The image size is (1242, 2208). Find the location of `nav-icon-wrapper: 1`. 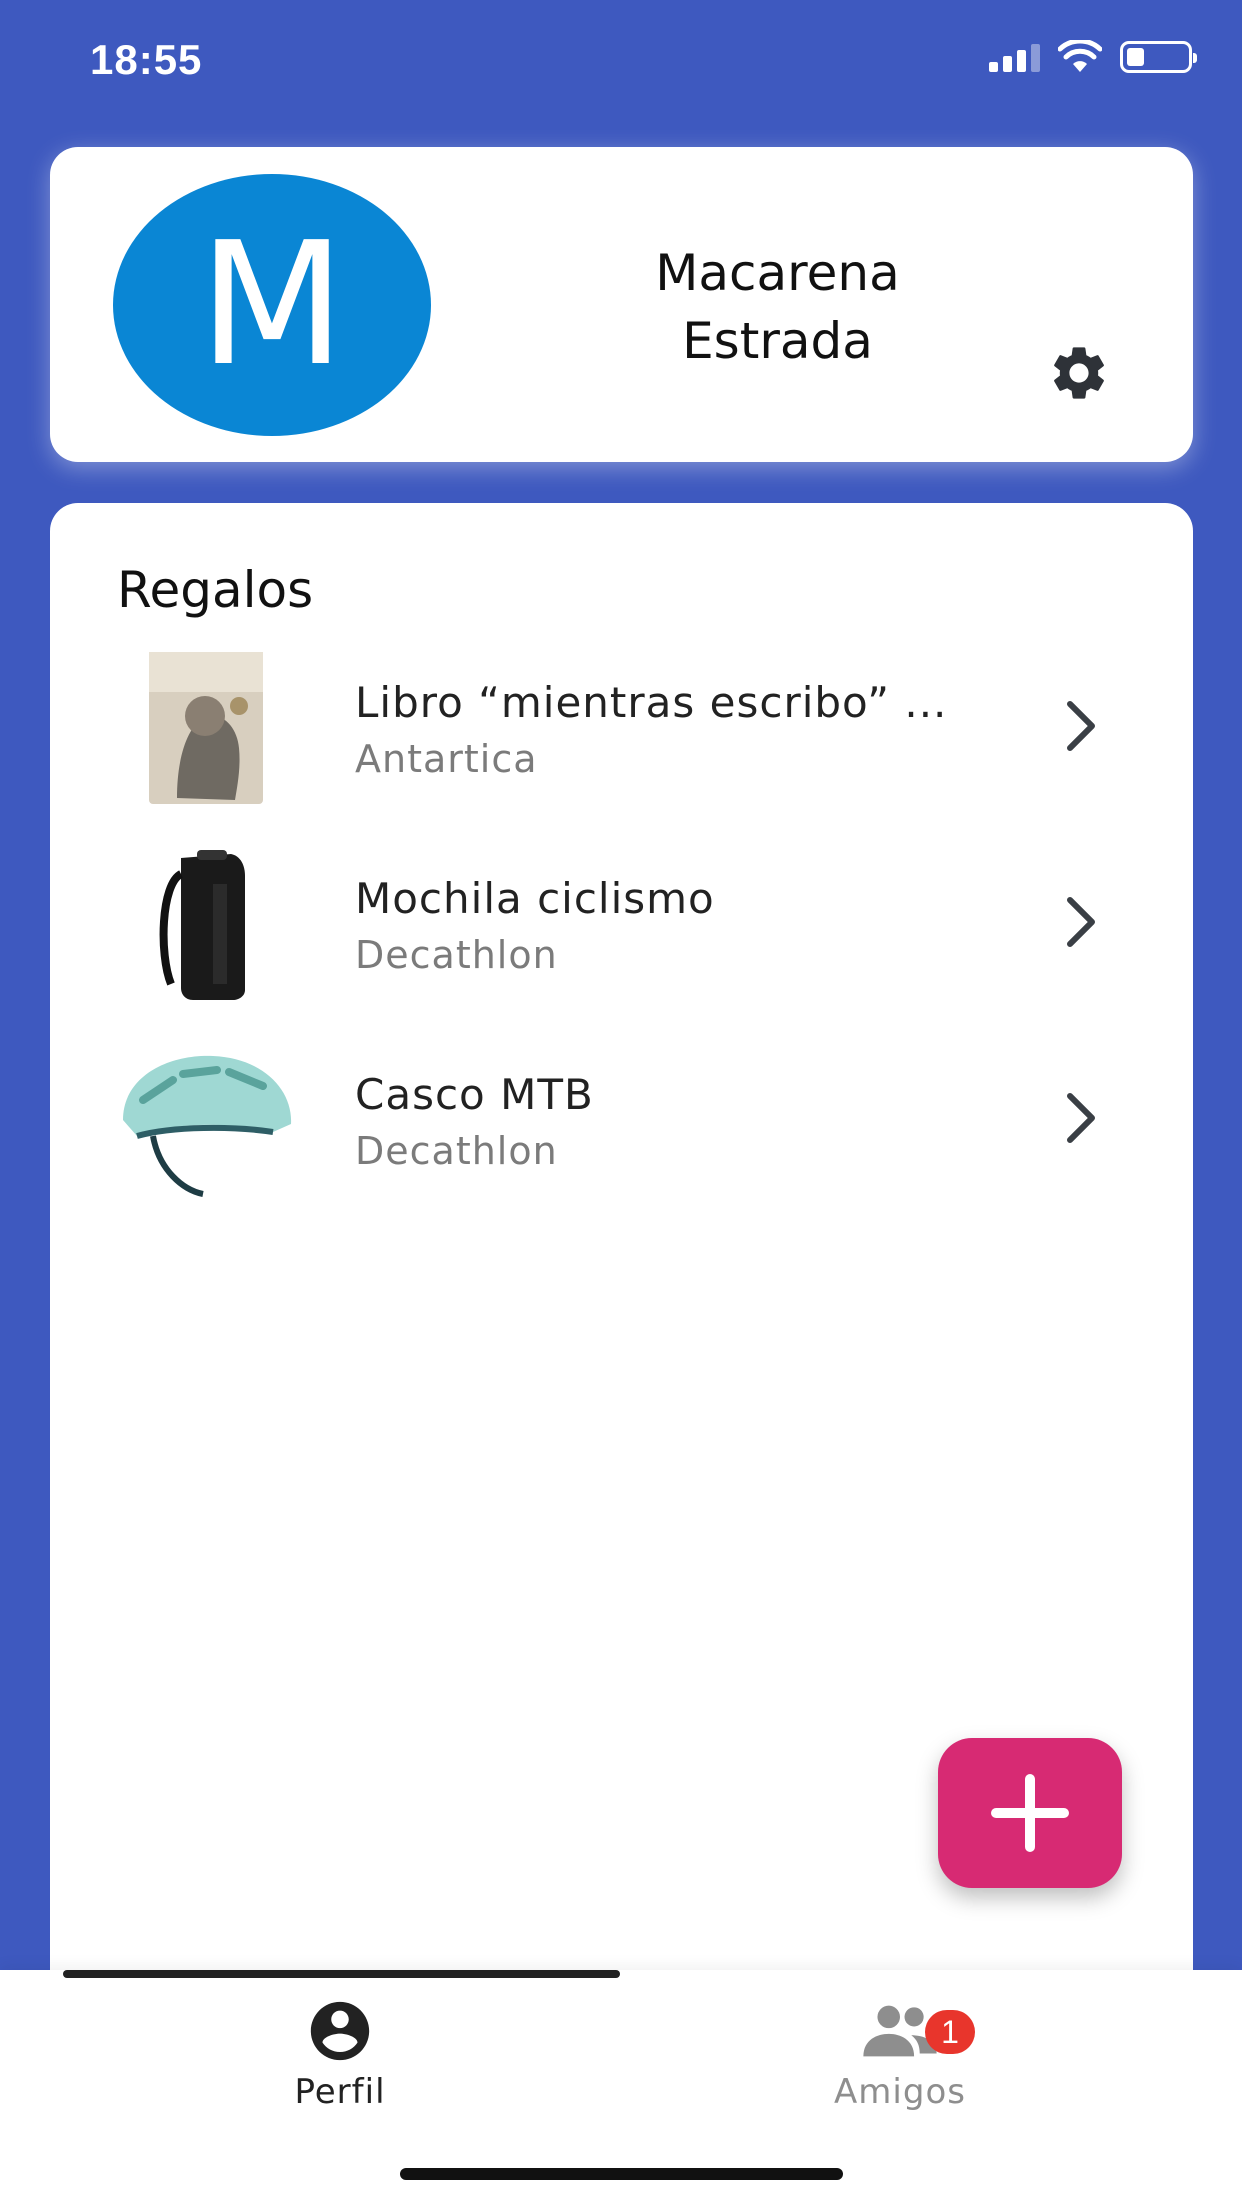

nav-icon-wrapper: 1 is located at coordinates (900, 2031).